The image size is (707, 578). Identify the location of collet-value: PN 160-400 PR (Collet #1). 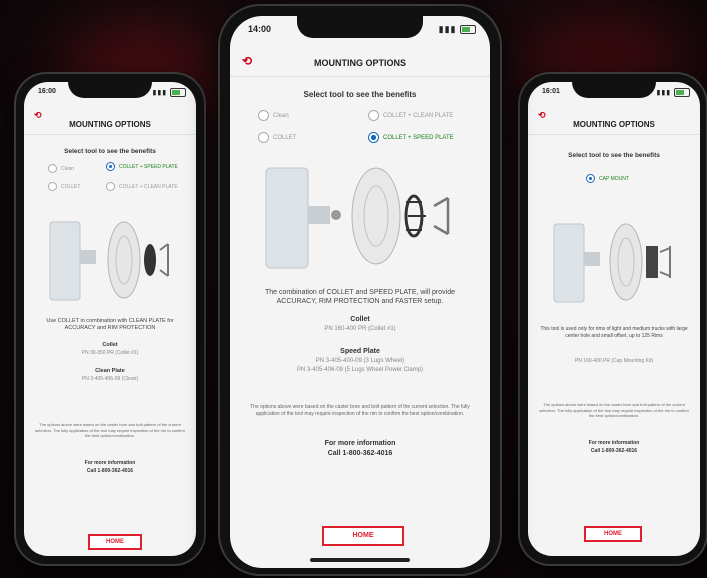
(360, 329).